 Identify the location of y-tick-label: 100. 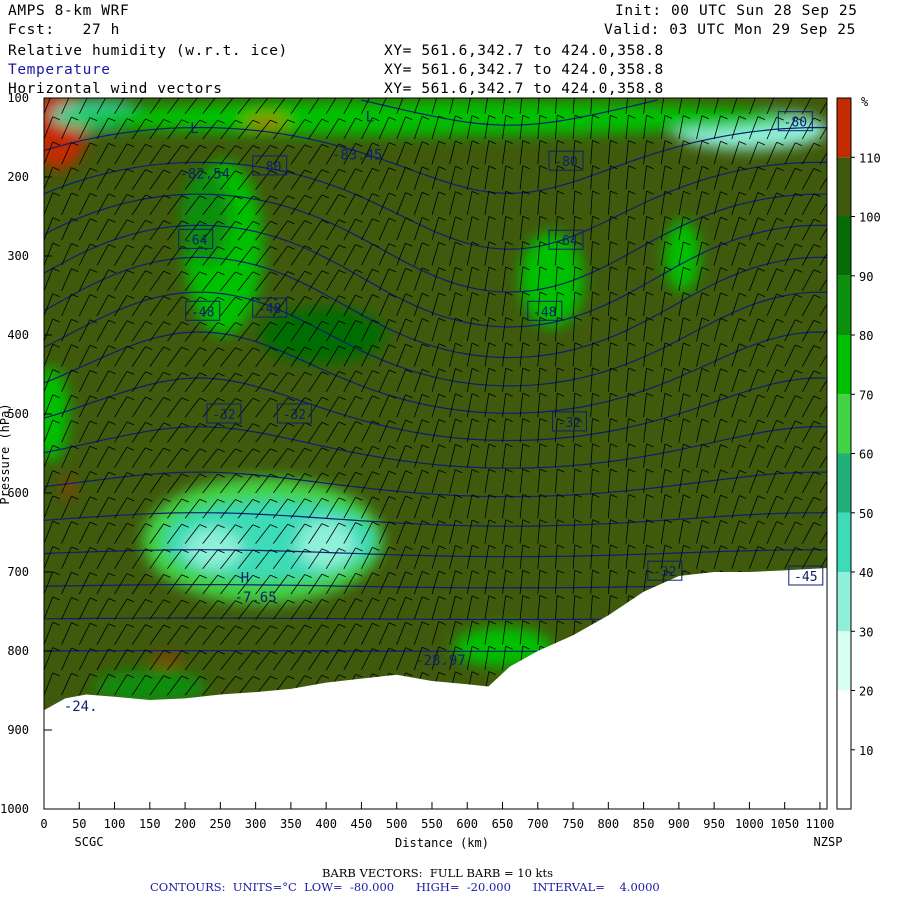
(18, 98).